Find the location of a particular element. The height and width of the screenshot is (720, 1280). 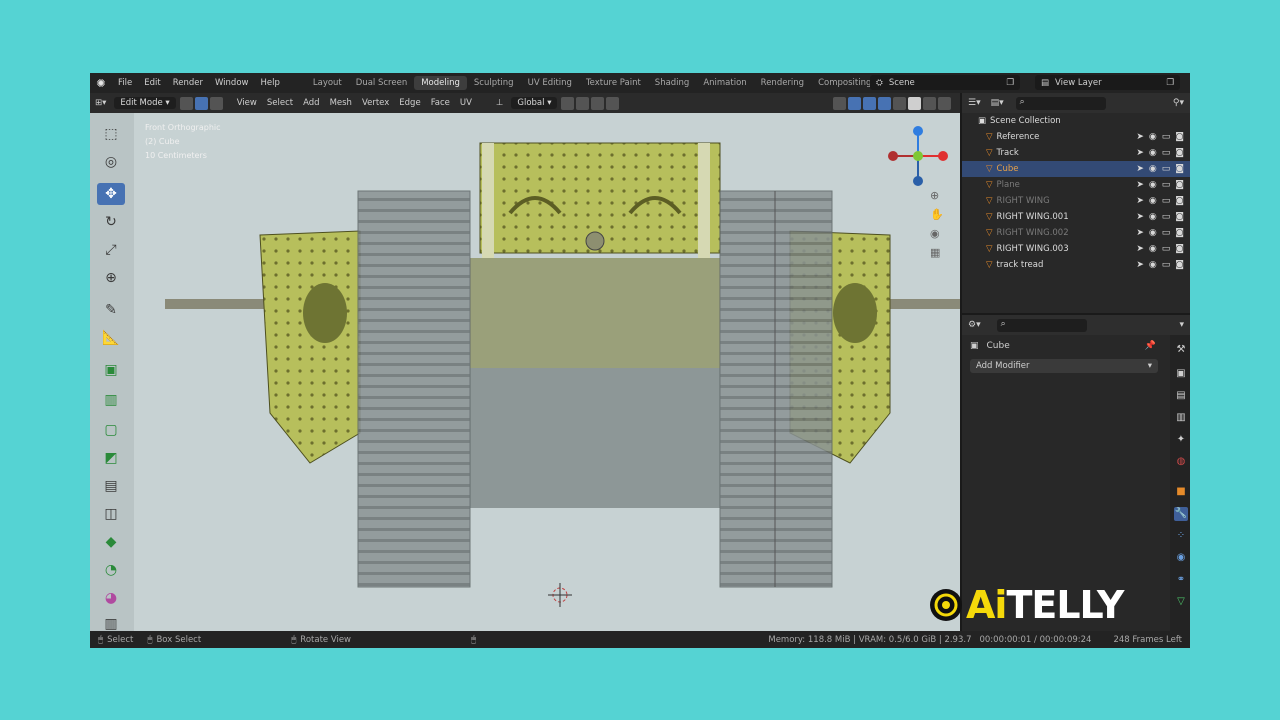

menu-view: View is located at coordinates (247, 103).